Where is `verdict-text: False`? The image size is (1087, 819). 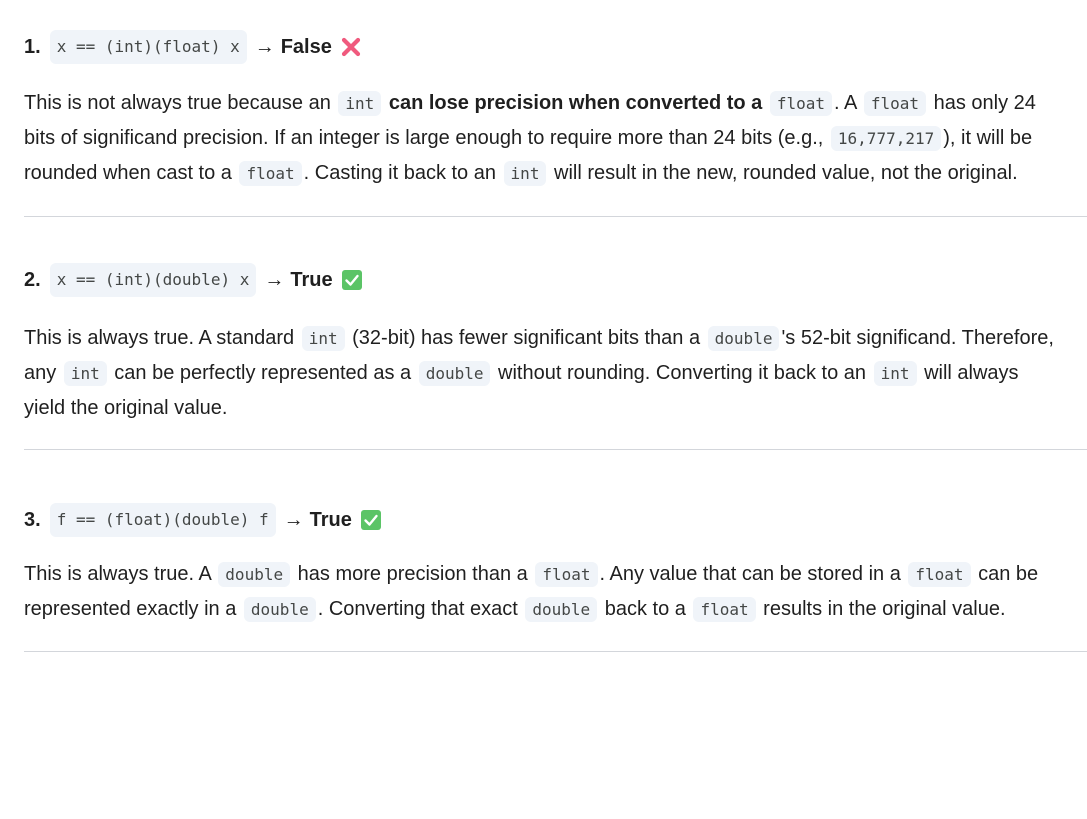
verdict-text: False is located at coordinates (306, 47).